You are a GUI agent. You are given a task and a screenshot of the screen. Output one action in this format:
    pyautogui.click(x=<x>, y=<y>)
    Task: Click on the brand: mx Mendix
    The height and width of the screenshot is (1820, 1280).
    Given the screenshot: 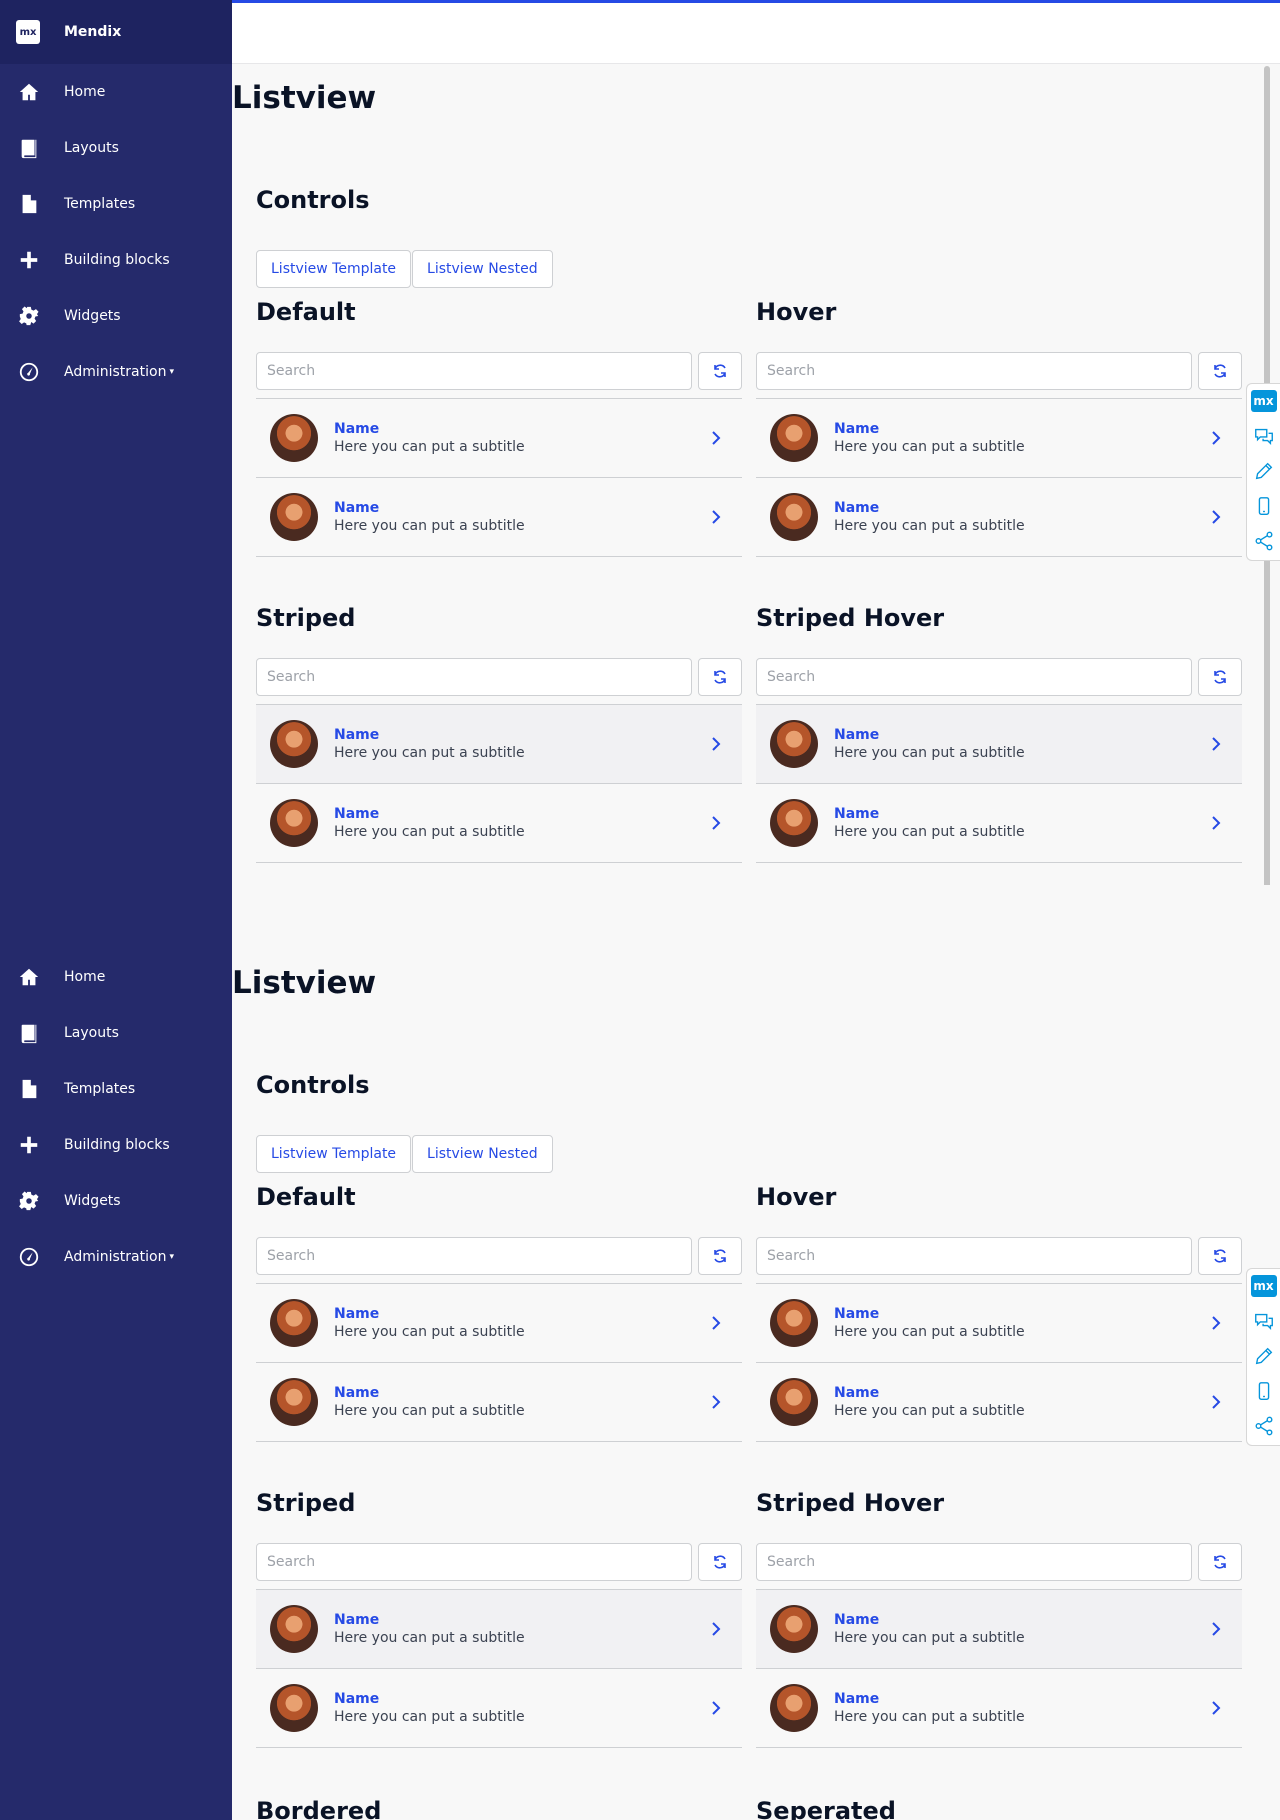 What is the action you would take?
    pyautogui.click(x=116, y=32)
    